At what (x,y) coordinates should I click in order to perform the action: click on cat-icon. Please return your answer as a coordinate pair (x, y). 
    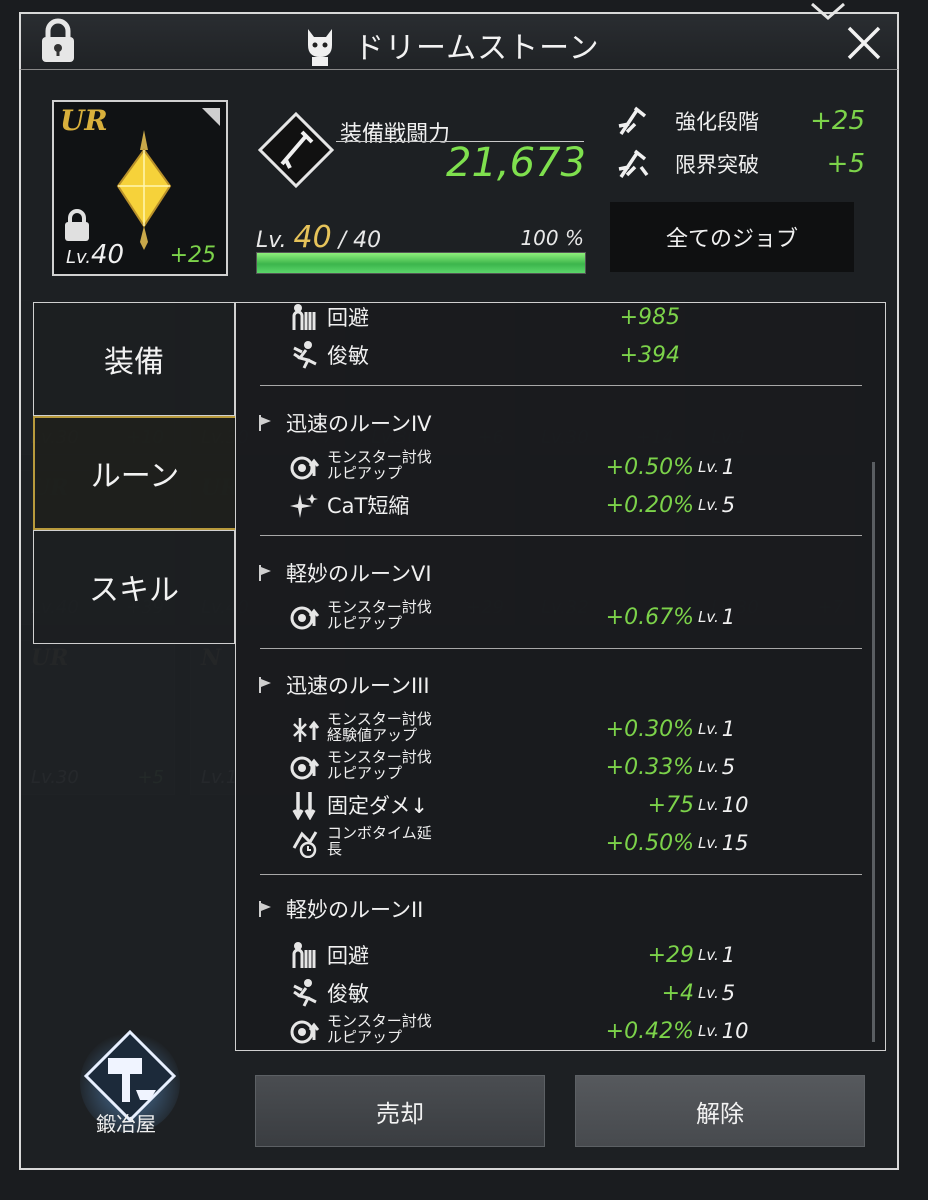
    Looking at the image, I should click on (320, 47).